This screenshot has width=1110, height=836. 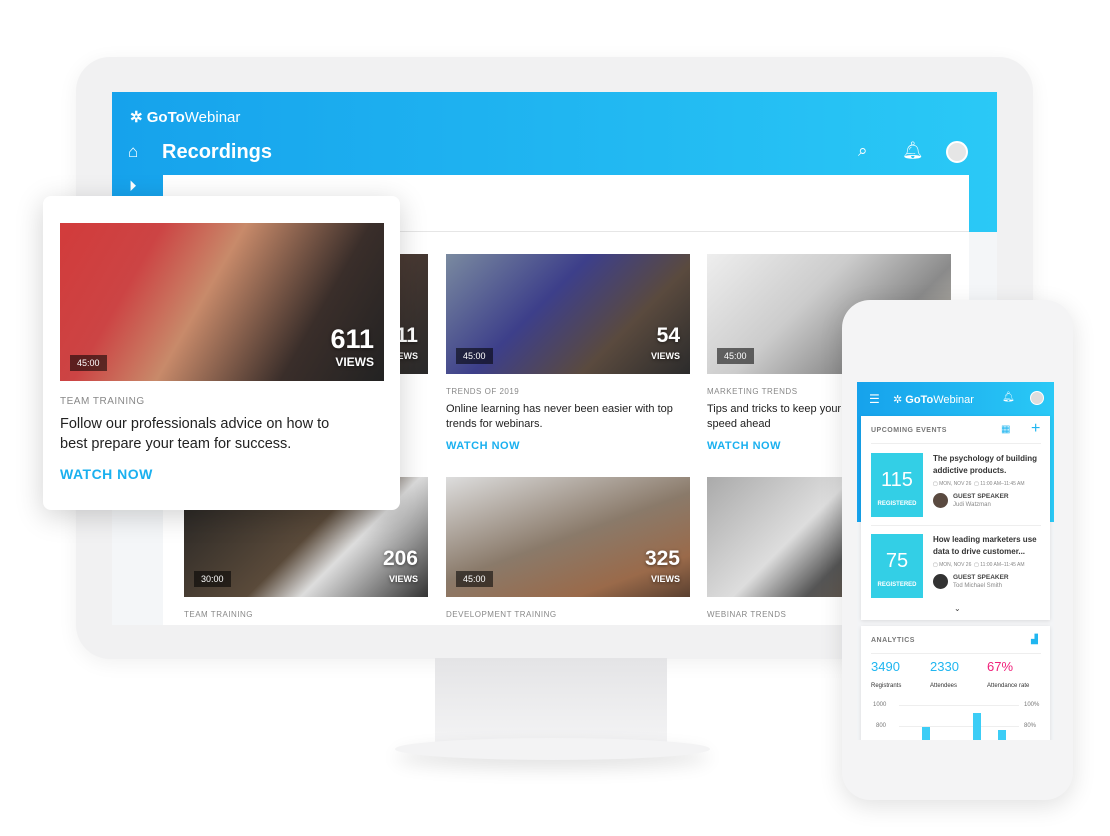 I want to click on add-icon: +, so click(x=1035, y=429).